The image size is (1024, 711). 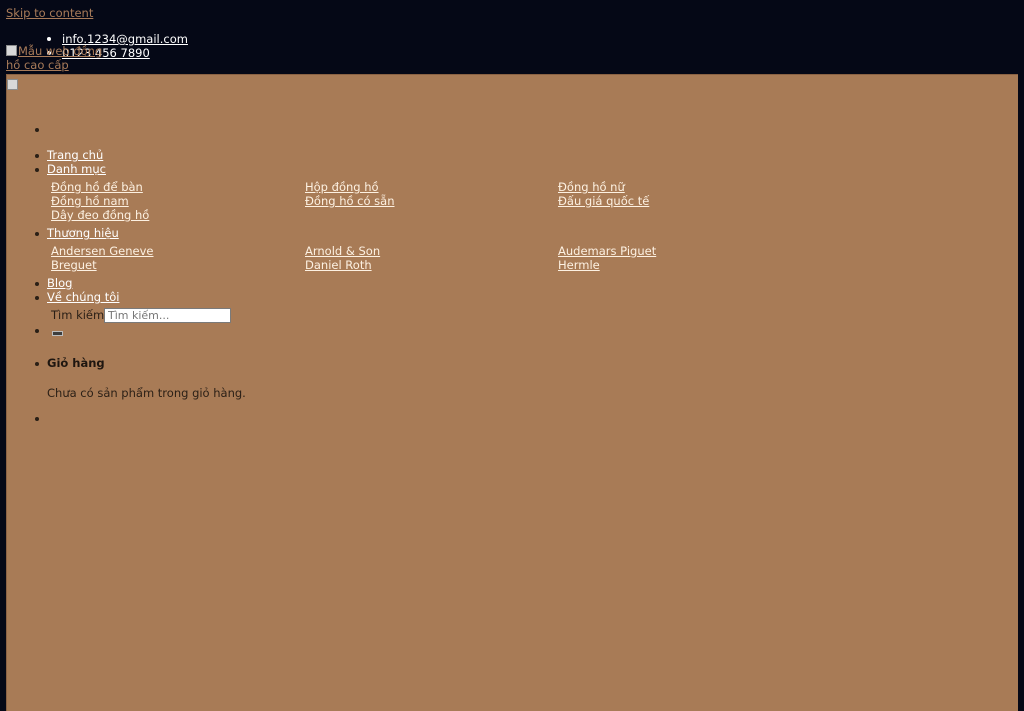 What do you see at coordinates (579, 265) in the screenshot?
I see `brand-hermle-link: Hermle` at bounding box center [579, 265].